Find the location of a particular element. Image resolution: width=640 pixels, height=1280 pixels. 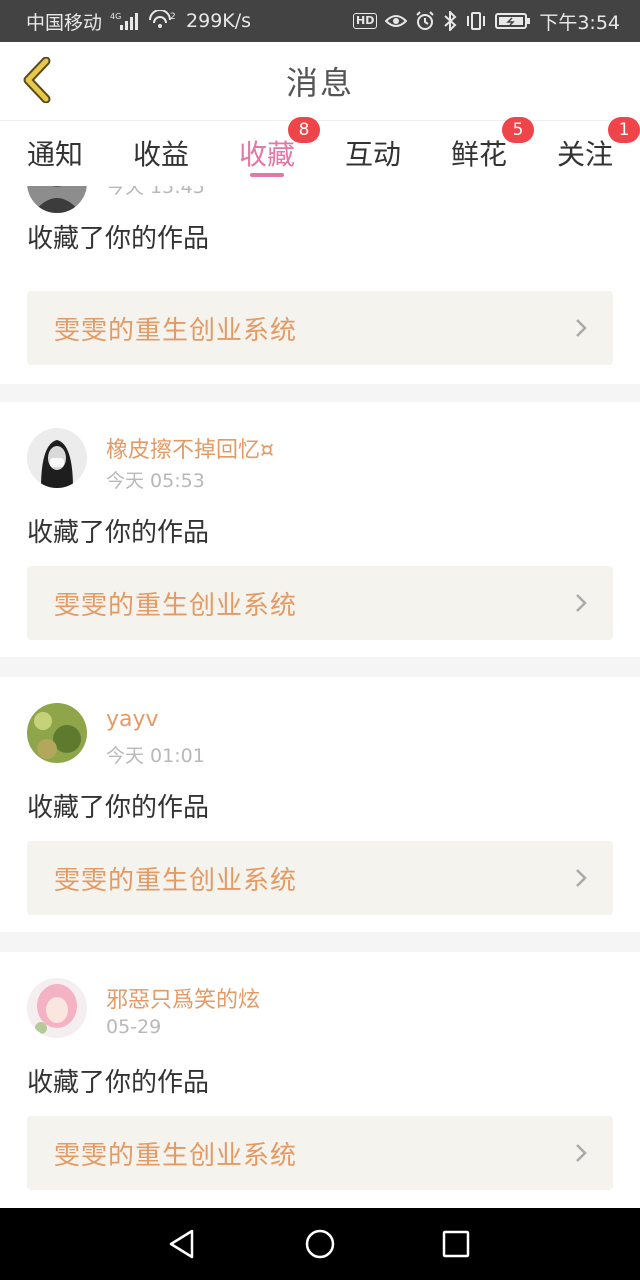

battery-icon is located at coordinates (513, 21).